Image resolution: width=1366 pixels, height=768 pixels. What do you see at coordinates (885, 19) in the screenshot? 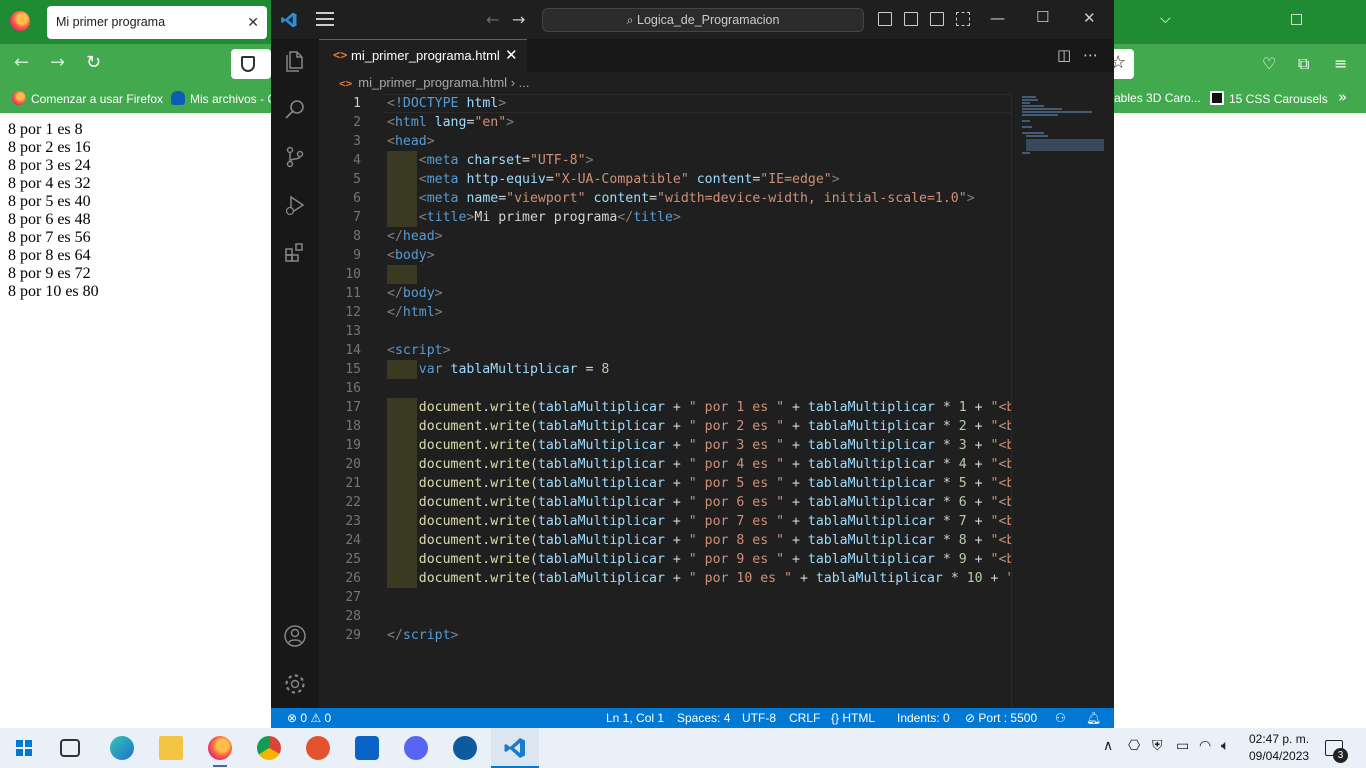
I see `toggle-primary-sidebar-icon` at bounding box center [885, 19].